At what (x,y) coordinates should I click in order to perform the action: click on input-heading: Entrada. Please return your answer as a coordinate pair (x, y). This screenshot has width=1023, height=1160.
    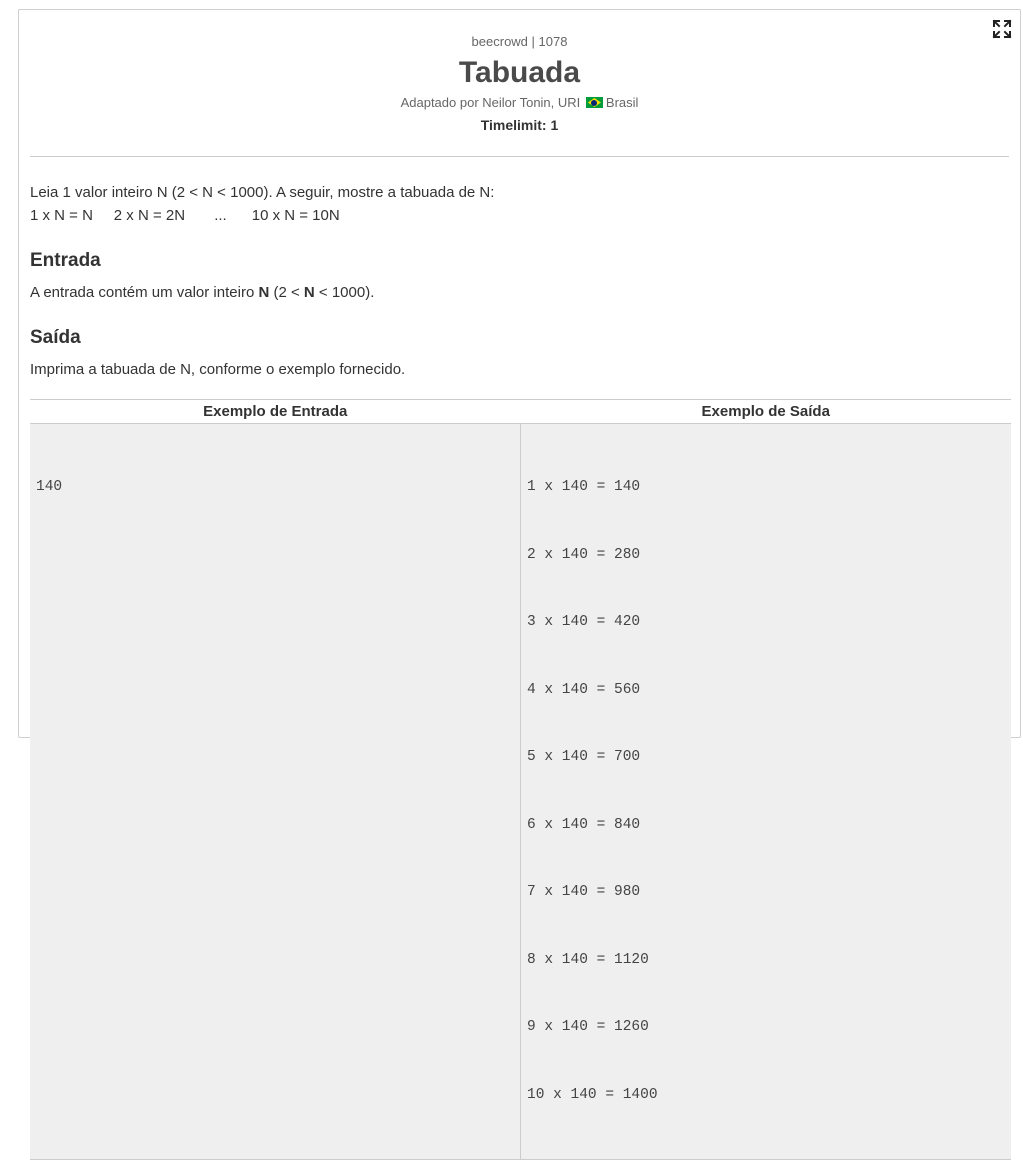
    Looking at the image, I should click on (65, 260).